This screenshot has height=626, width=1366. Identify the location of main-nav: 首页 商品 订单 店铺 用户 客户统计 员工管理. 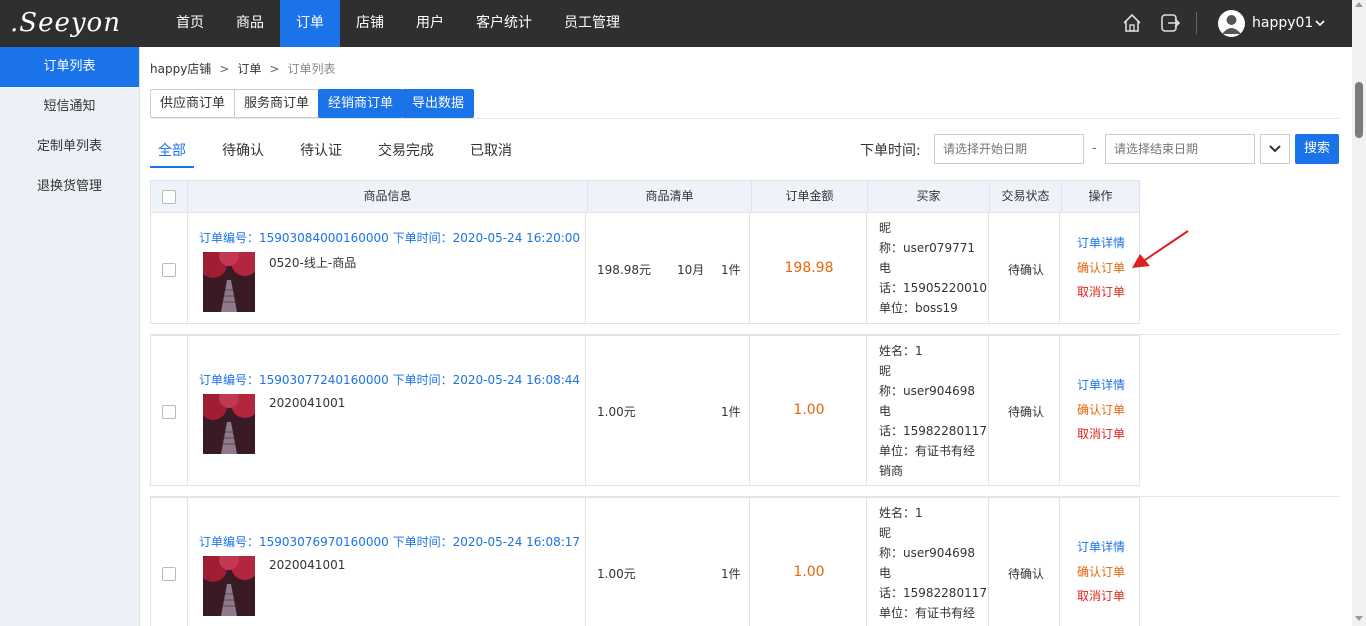
(398, 23).